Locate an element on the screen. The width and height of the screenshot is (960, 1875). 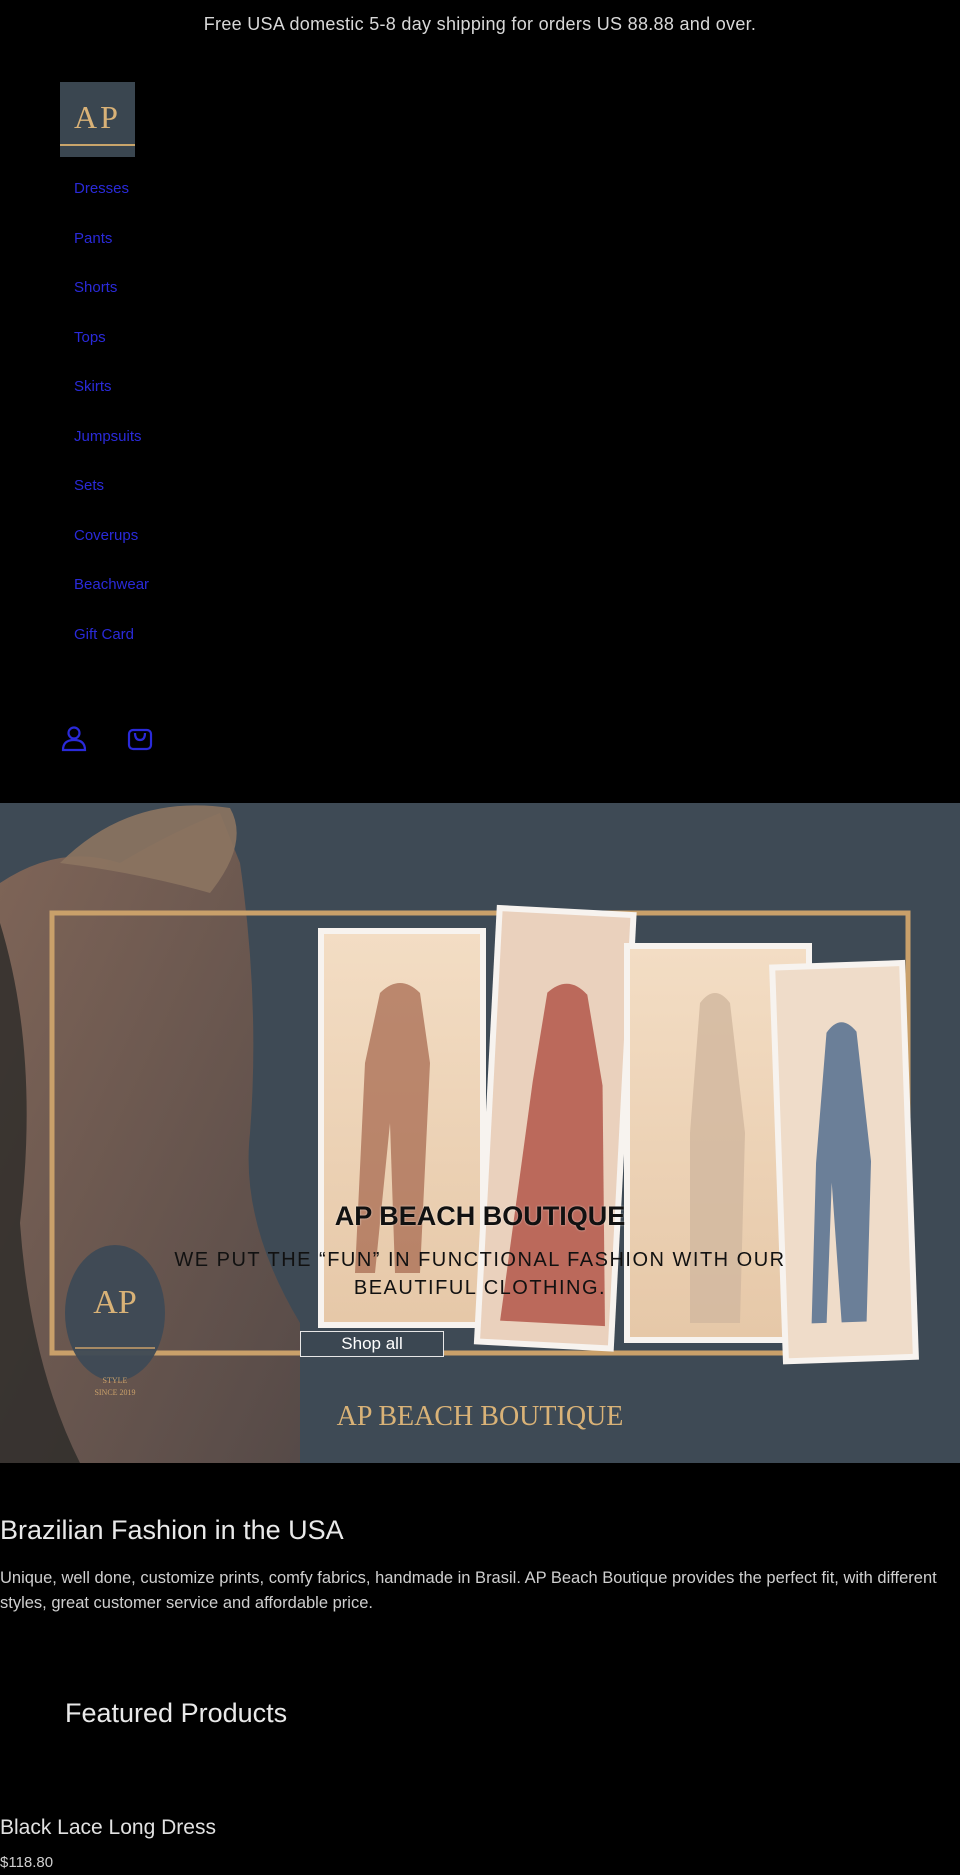
nav-item-sets: Sets is located at coordinates (111, 498).